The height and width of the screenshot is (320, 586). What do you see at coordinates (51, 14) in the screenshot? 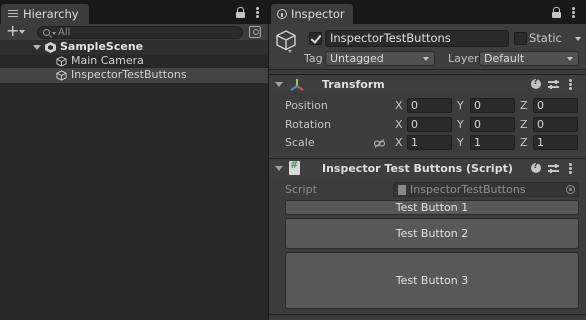
I see `hierarchy-tab-label: Hierarchy` at bounding box center [51, 14].